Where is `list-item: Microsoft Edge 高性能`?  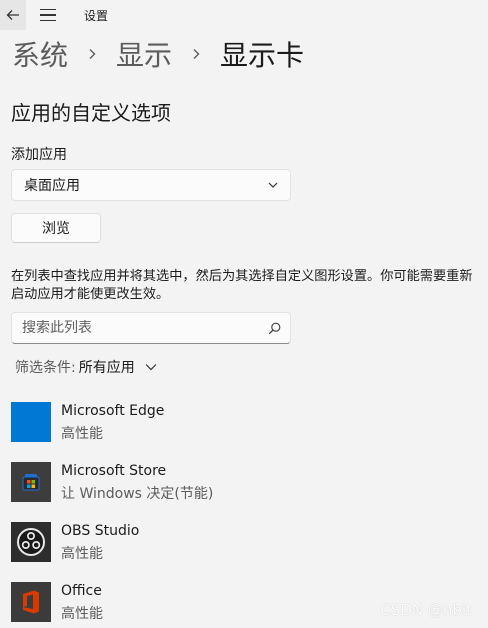 list-item: Microsoft Edge 高性能 is located at coordinates (244, 430).